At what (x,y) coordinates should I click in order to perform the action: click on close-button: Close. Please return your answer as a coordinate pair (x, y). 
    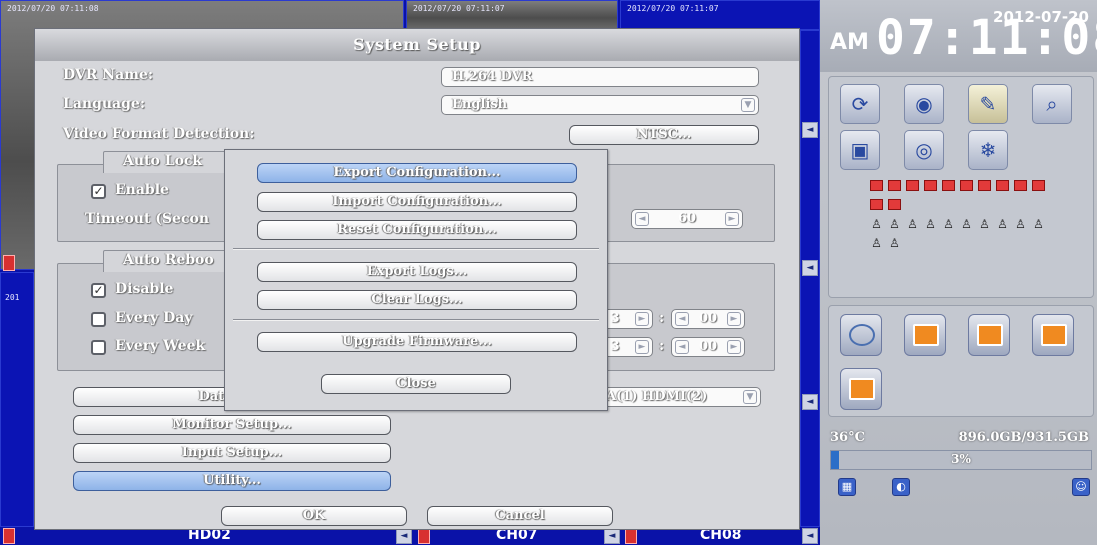
    Looking at the image, I should click on (416, 384).